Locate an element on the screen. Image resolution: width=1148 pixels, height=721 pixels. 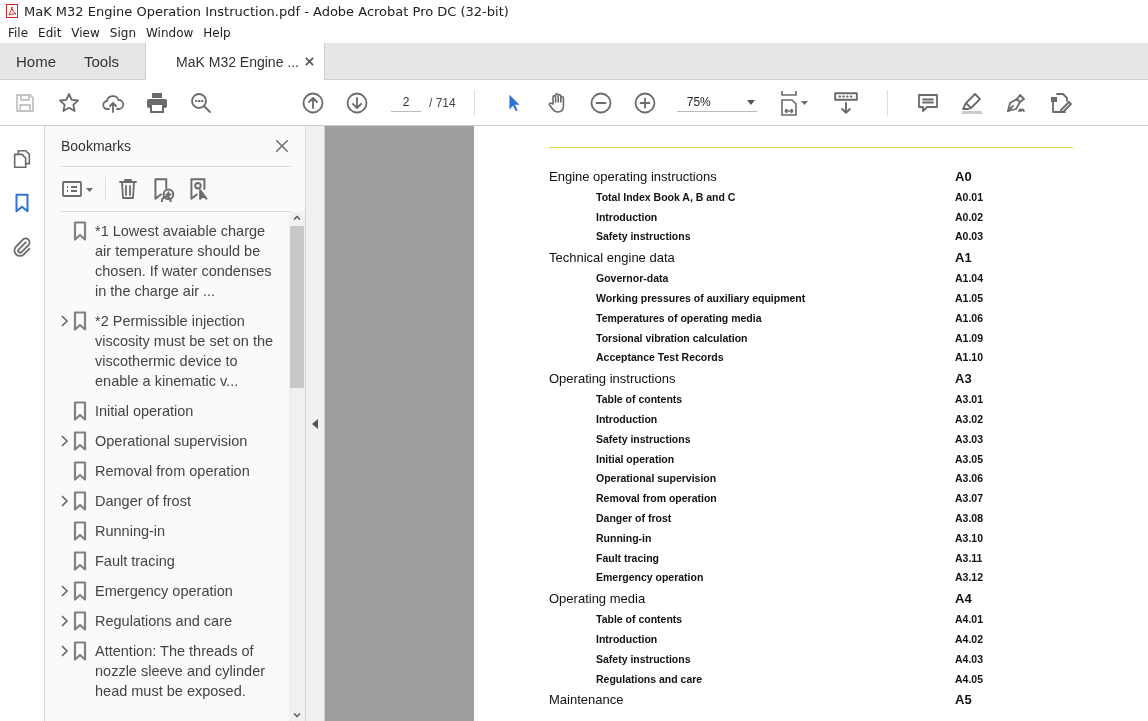
entry-title: Emergency operation is located at coordinates (650, 577).